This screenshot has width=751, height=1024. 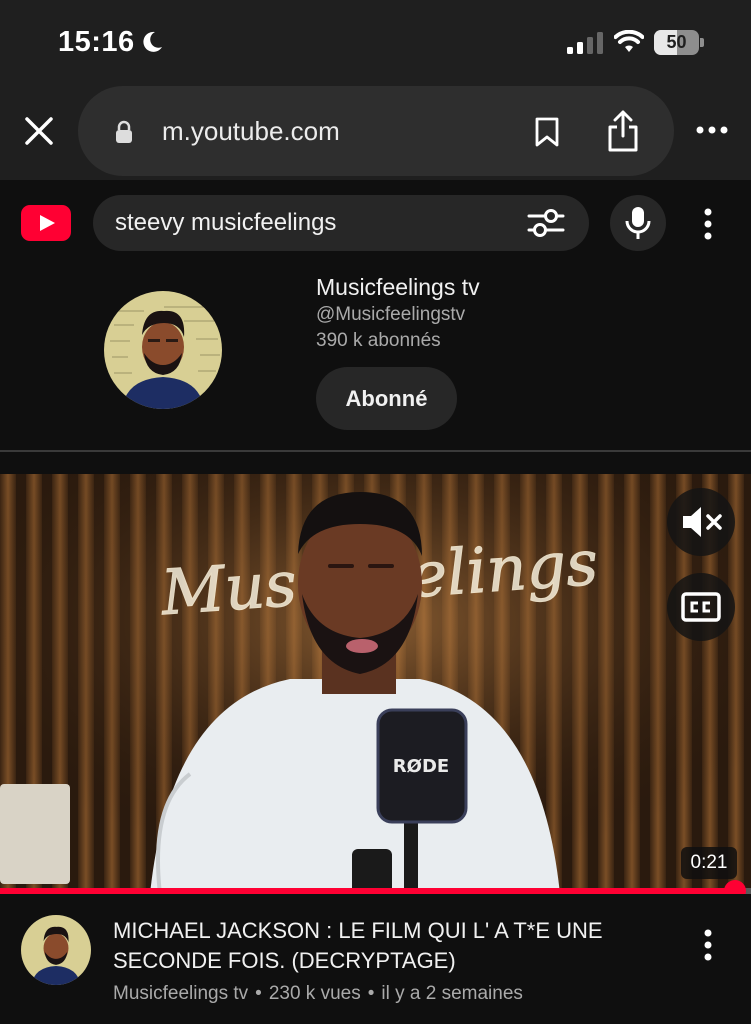 I want to click on status-time: 15:16, so click(x=96, y=42).